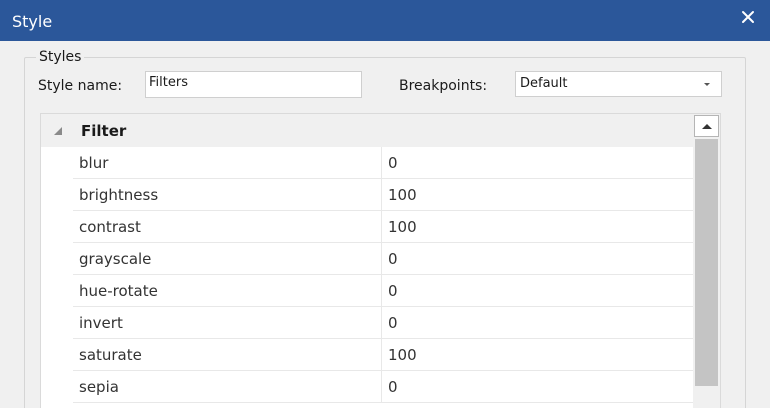 Image resolution: width=770 pixels, height=408 pixels. Describe the element at coordinates (385, 20) in the screenshot. I see `title-bar: Style` at that location.